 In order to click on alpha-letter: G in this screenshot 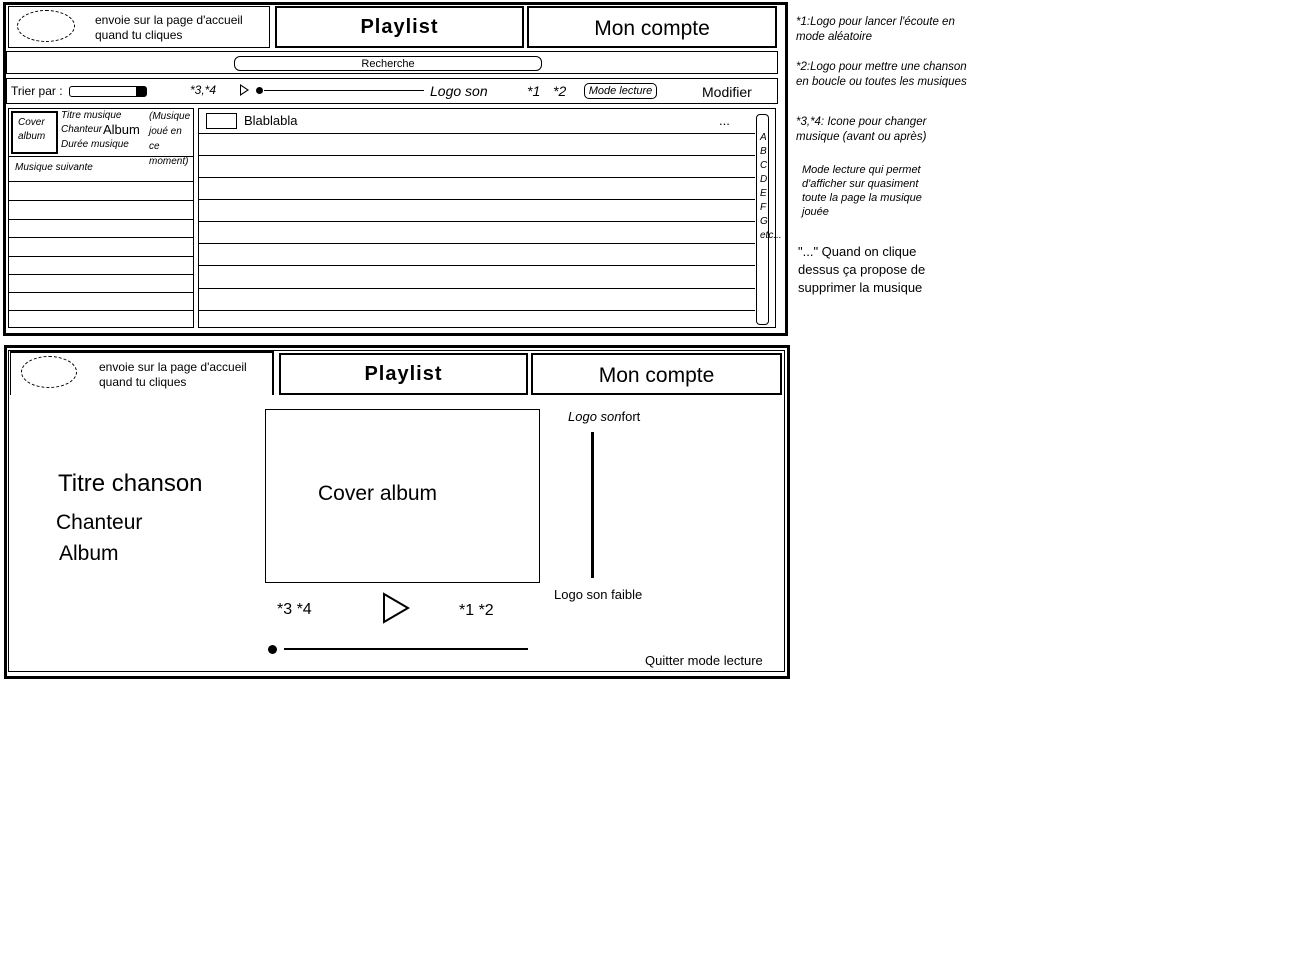, I will do `click(764, 222)`.